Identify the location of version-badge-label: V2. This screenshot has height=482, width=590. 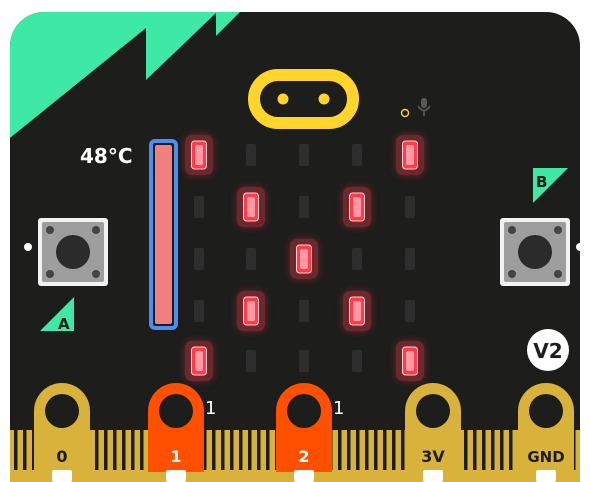
(547, 351).